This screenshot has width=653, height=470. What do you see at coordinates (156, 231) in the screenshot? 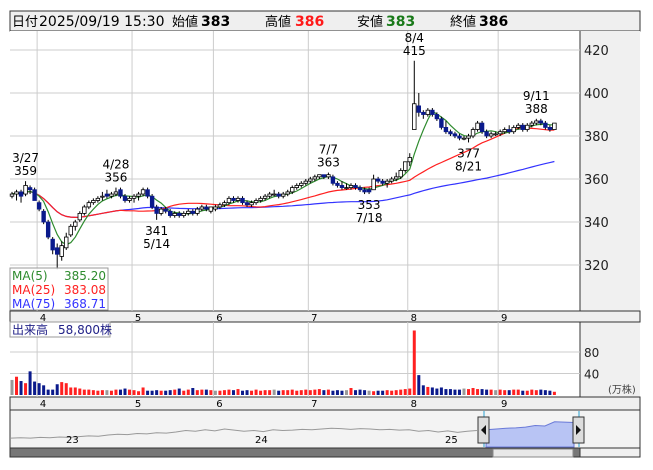
I see `annotation-value: 341` at bounding box center [156, 231].